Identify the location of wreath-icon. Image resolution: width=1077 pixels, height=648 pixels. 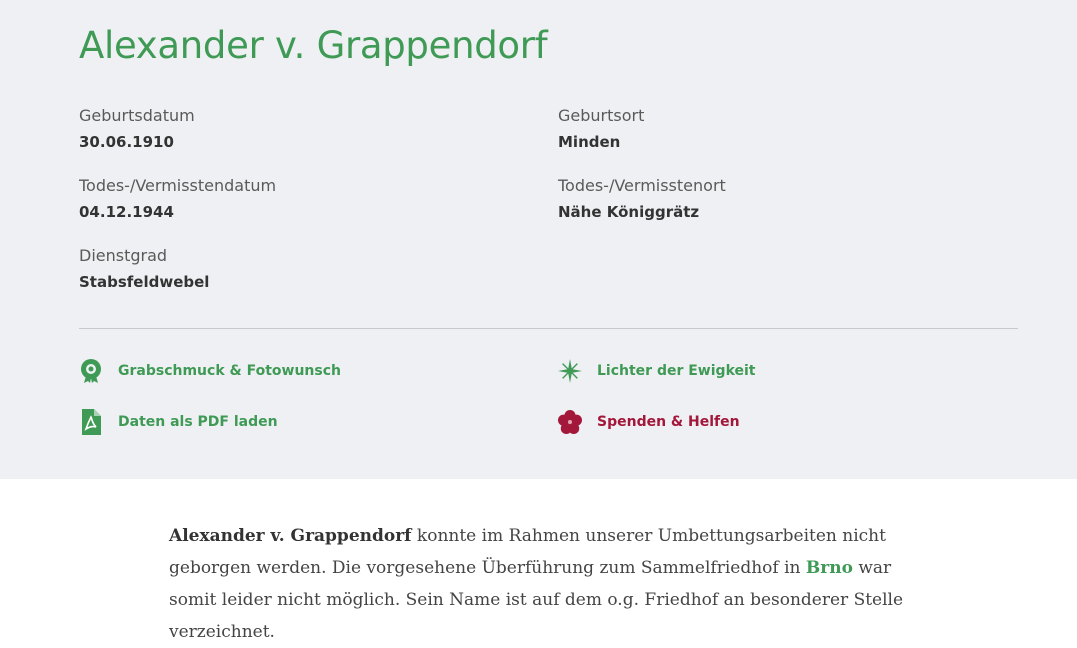
(91, 371).